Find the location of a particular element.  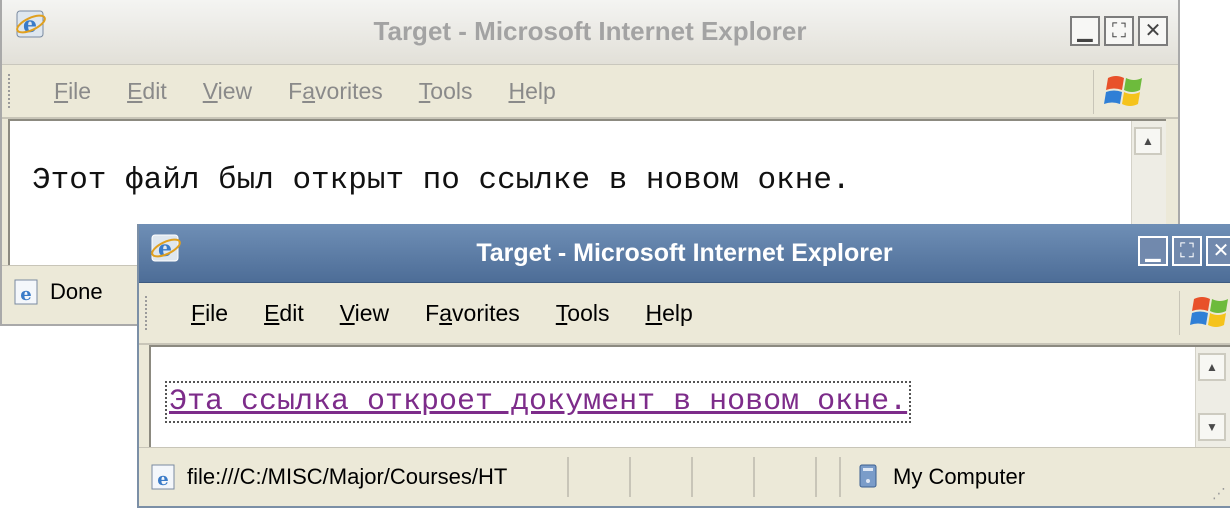

status-zone-panel: My Computer is located at coordinates (932, 477).